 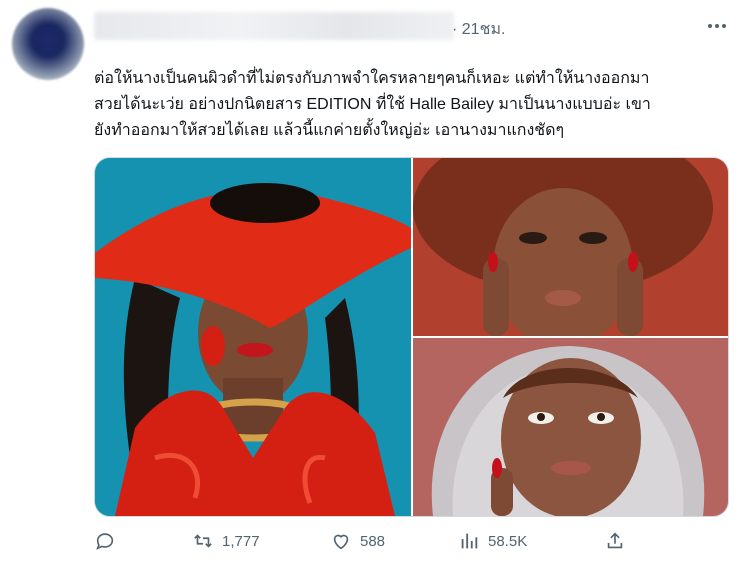 I want to click on share-button, so click(x=615, y=541).